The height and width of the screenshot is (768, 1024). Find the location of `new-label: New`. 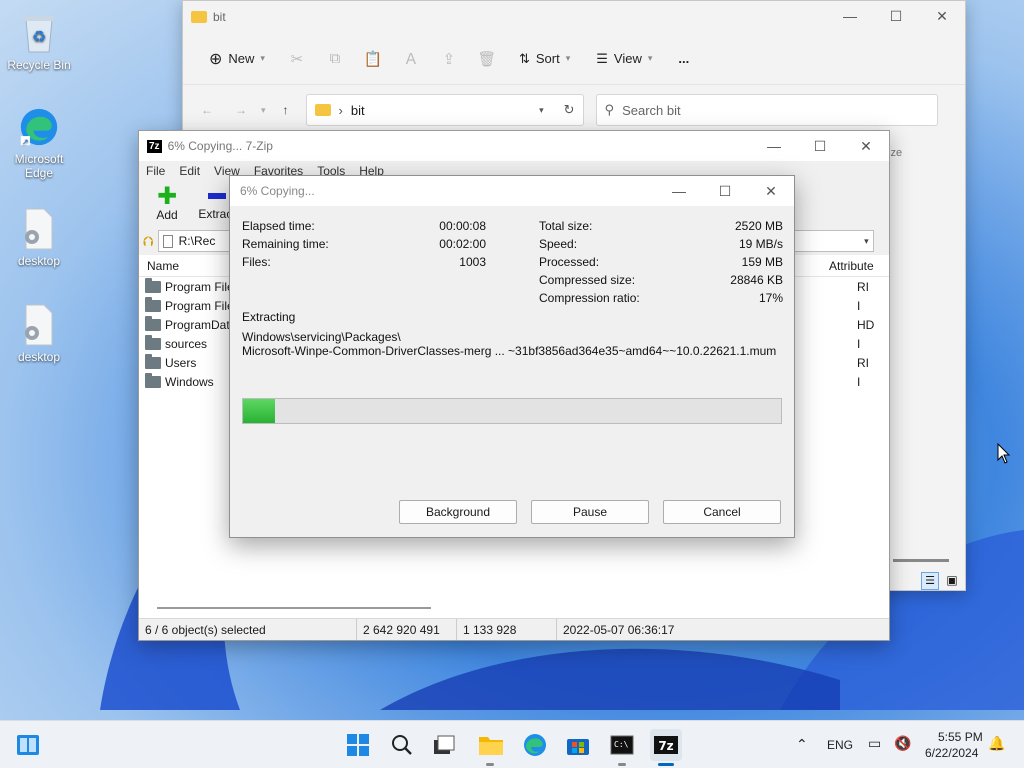

new-label: New is located at coordinates (241, 58).